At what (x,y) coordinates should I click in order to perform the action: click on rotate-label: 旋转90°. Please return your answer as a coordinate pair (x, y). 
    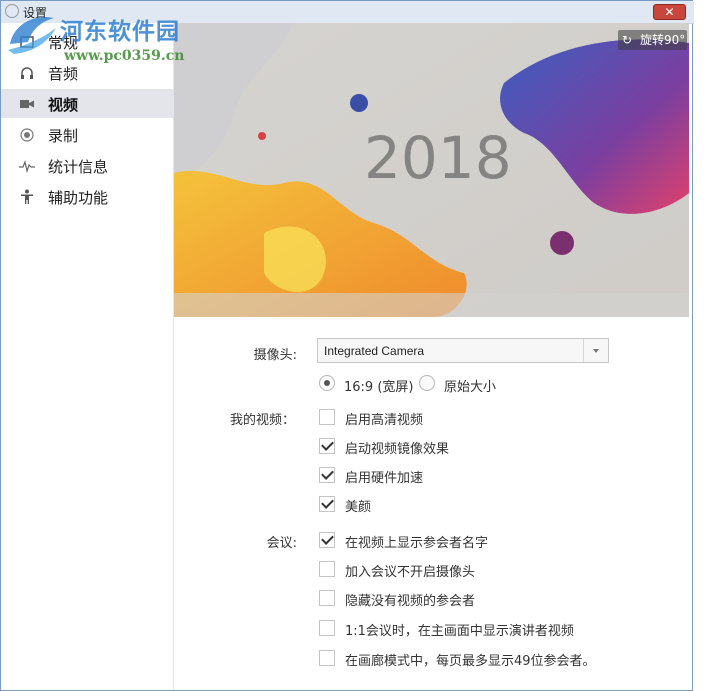
    Looking at the image, I should click on (663, 40).